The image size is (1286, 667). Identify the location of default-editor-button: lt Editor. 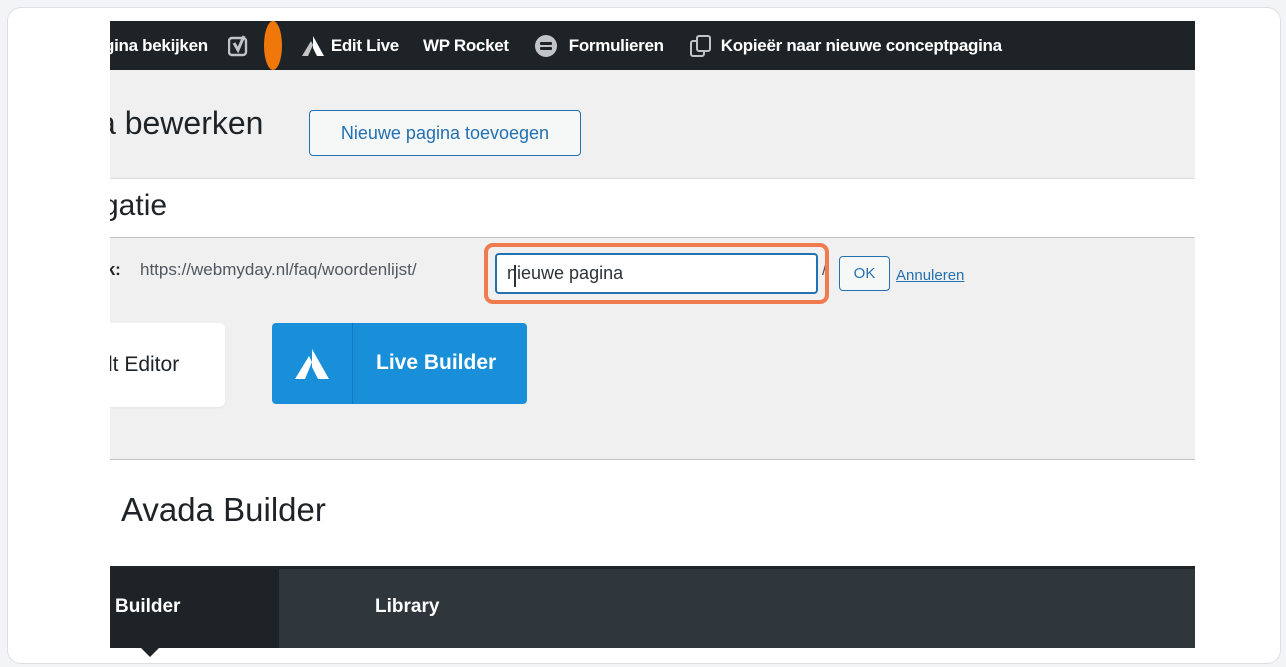
(167, 365).